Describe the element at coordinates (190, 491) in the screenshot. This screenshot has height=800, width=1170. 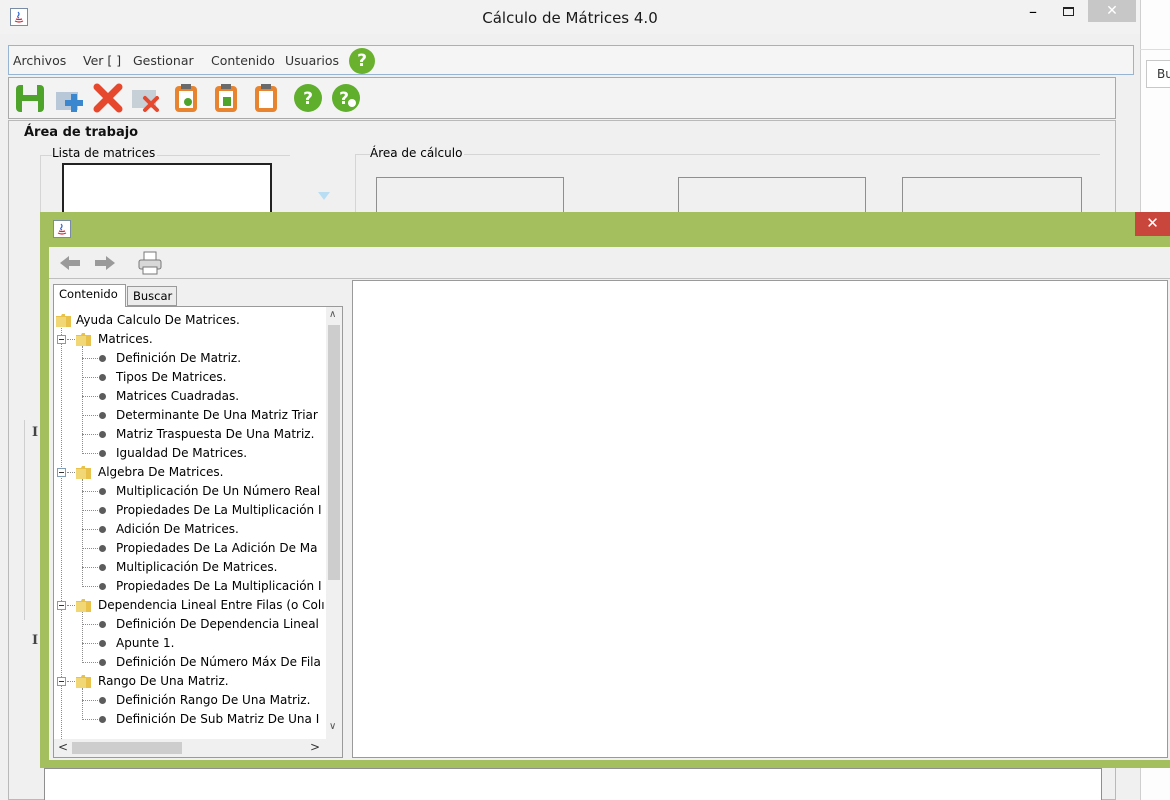
I see `tree-leaf-item: Multiplicación De Un Número Real` at that location.